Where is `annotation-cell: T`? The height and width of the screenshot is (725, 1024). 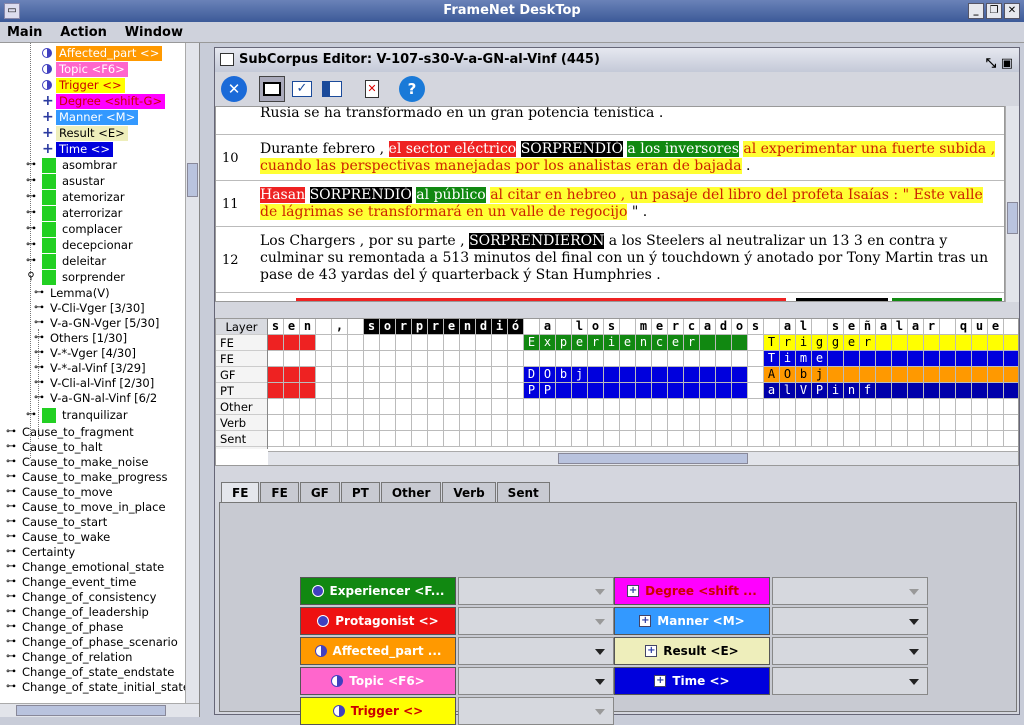
annotation-cell: T is located at coordinates (772, 359).